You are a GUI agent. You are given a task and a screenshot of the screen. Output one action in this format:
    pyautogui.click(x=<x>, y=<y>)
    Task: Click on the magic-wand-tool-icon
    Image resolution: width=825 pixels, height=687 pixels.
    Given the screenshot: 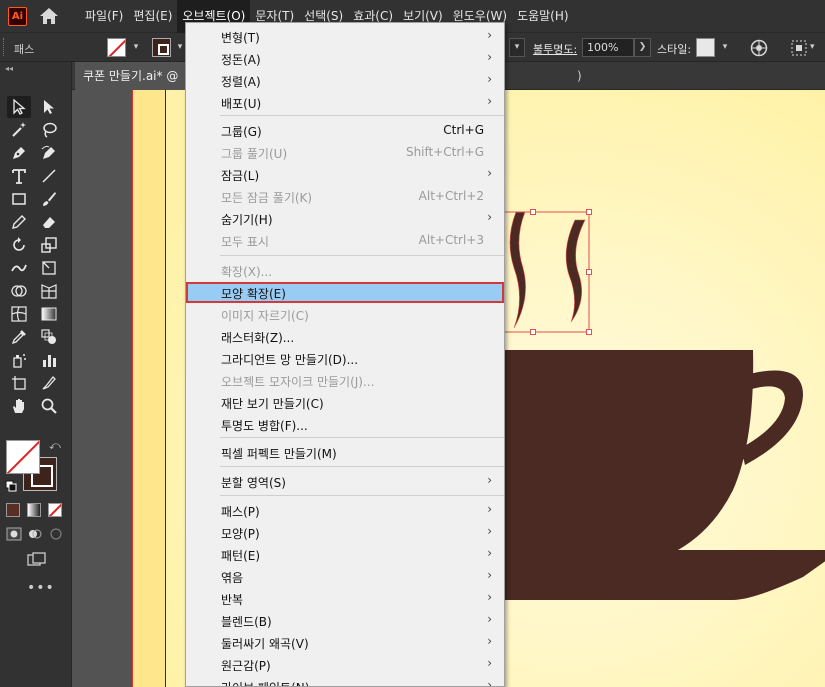 What is the action you would take?
    pyautogui.click(x=19, y=130)
    